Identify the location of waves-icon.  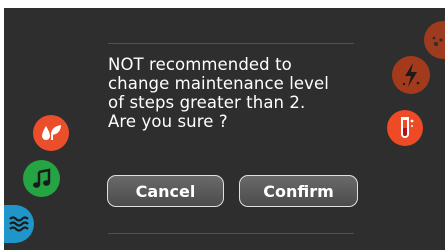
(19, 224).